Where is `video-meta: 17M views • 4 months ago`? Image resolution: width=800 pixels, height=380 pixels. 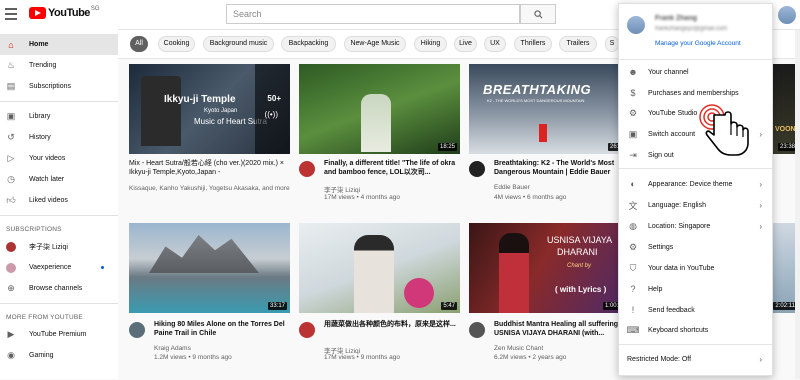 video-meta: 17M views • 4 months ago is located at coordinates (362, 197).